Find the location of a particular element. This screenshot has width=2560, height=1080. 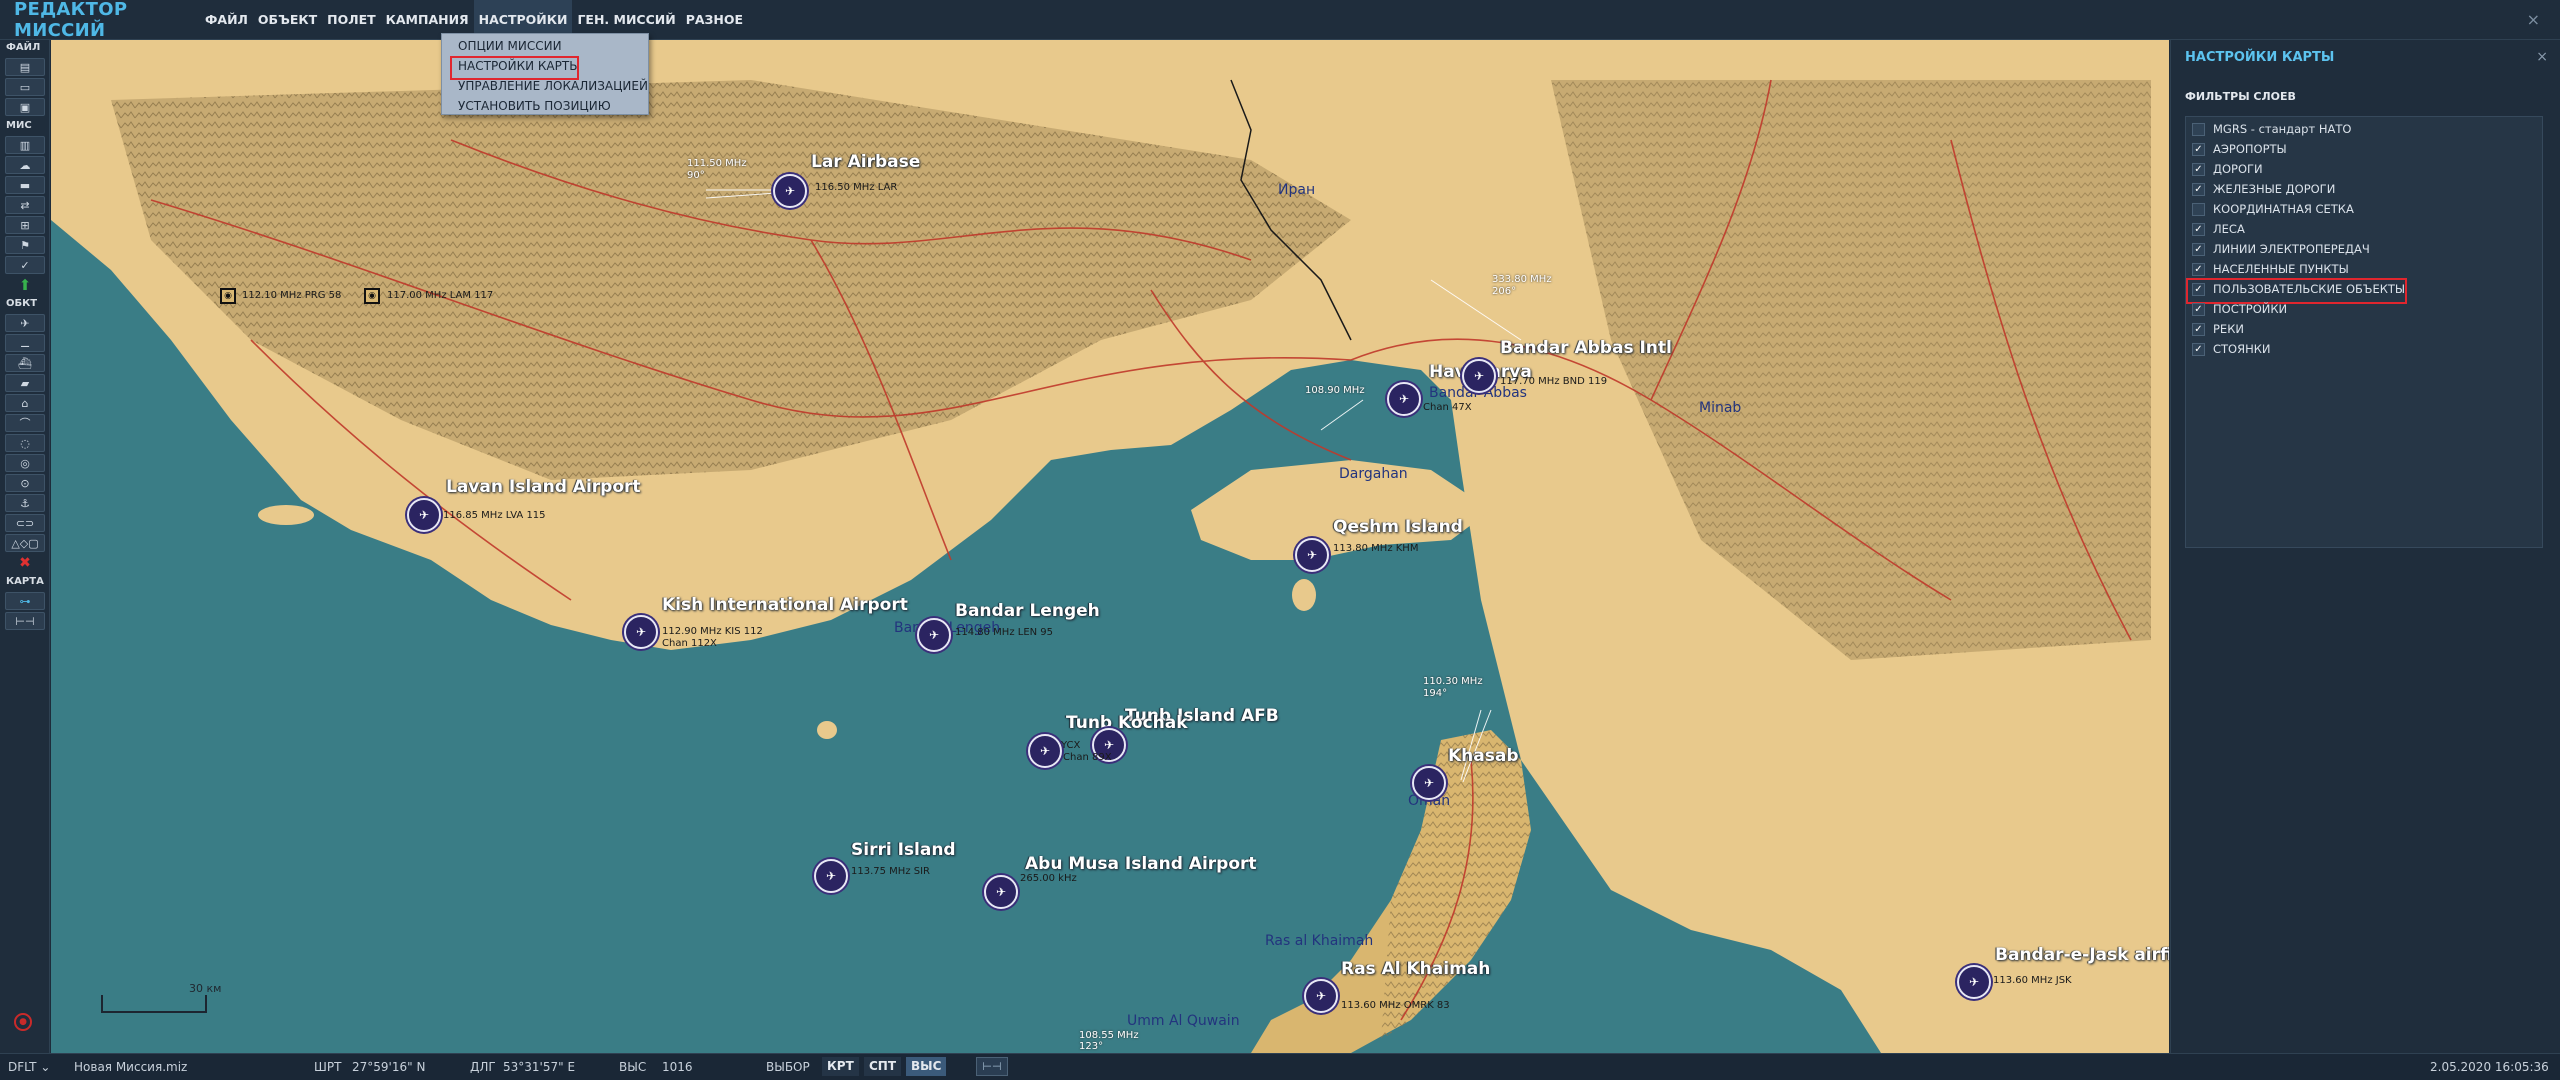

trigger-icon: ⇄ is located at coordinates (25, 205).